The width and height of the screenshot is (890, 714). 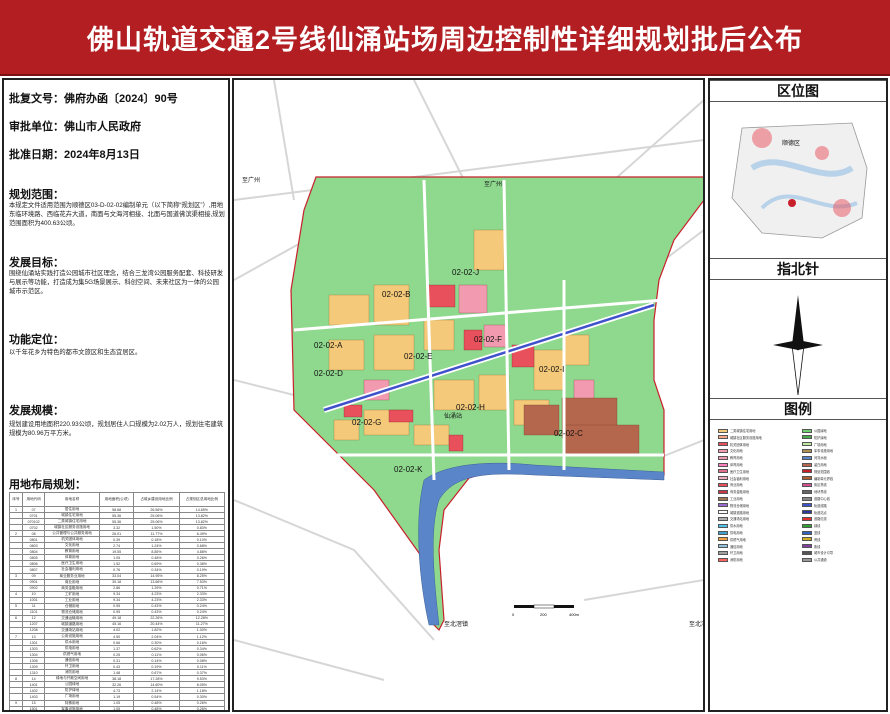 I want to click on approval-date: 批准日期：2024年8月13日, so click(x=74, y=155).